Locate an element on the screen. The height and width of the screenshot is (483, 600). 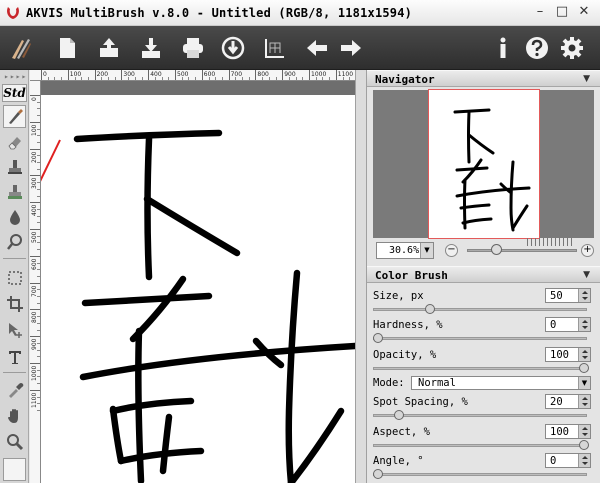
zoom-out-button: − is located at coordinates (451, 250).